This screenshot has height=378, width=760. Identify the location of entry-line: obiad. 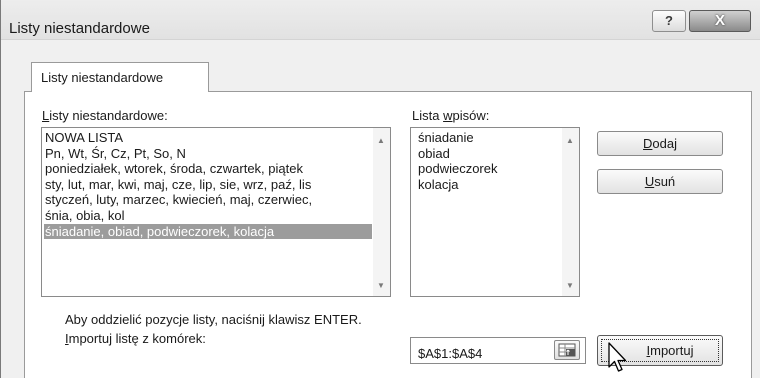
(434, 153).